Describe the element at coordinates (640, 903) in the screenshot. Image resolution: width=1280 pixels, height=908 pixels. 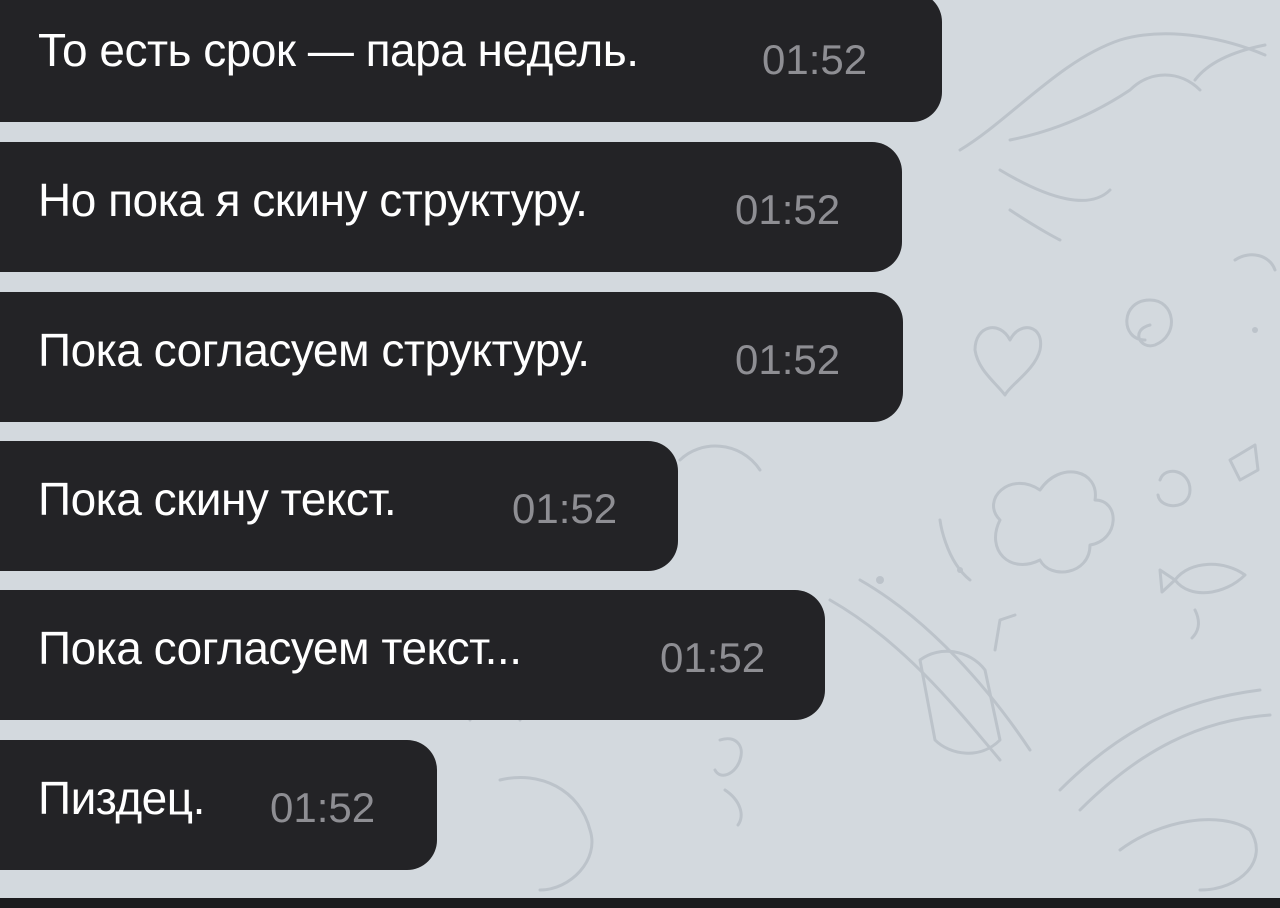
I see `input-panel-edge` at that location.